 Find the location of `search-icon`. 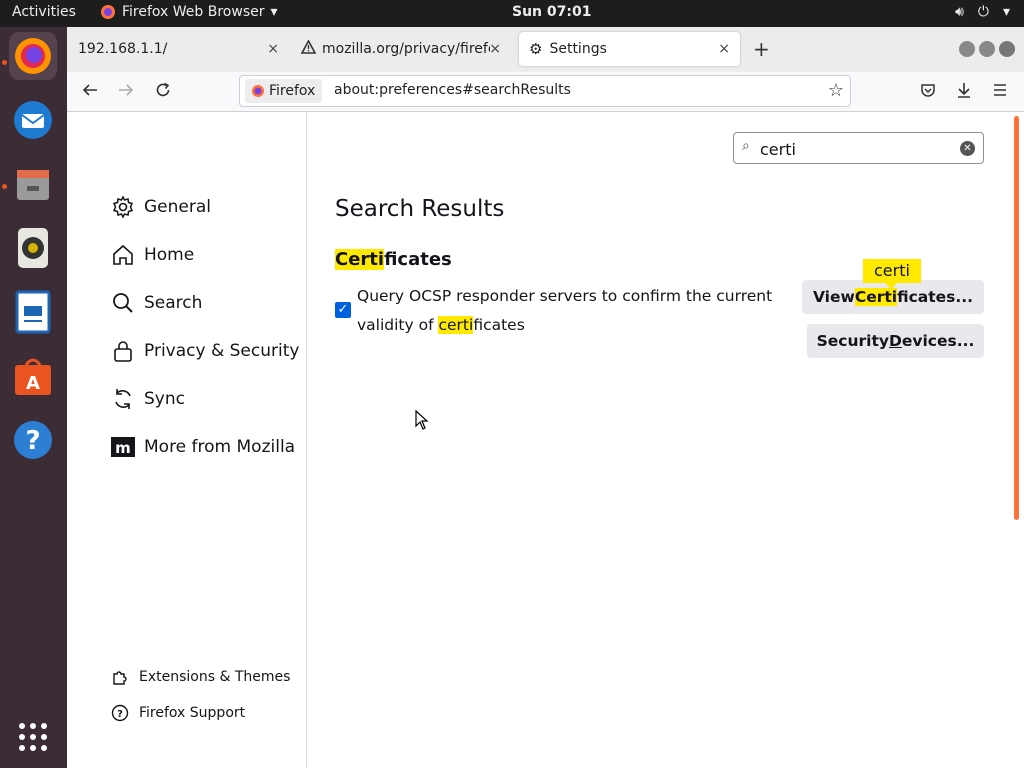

search-icon is located at coordinates (123, 303).